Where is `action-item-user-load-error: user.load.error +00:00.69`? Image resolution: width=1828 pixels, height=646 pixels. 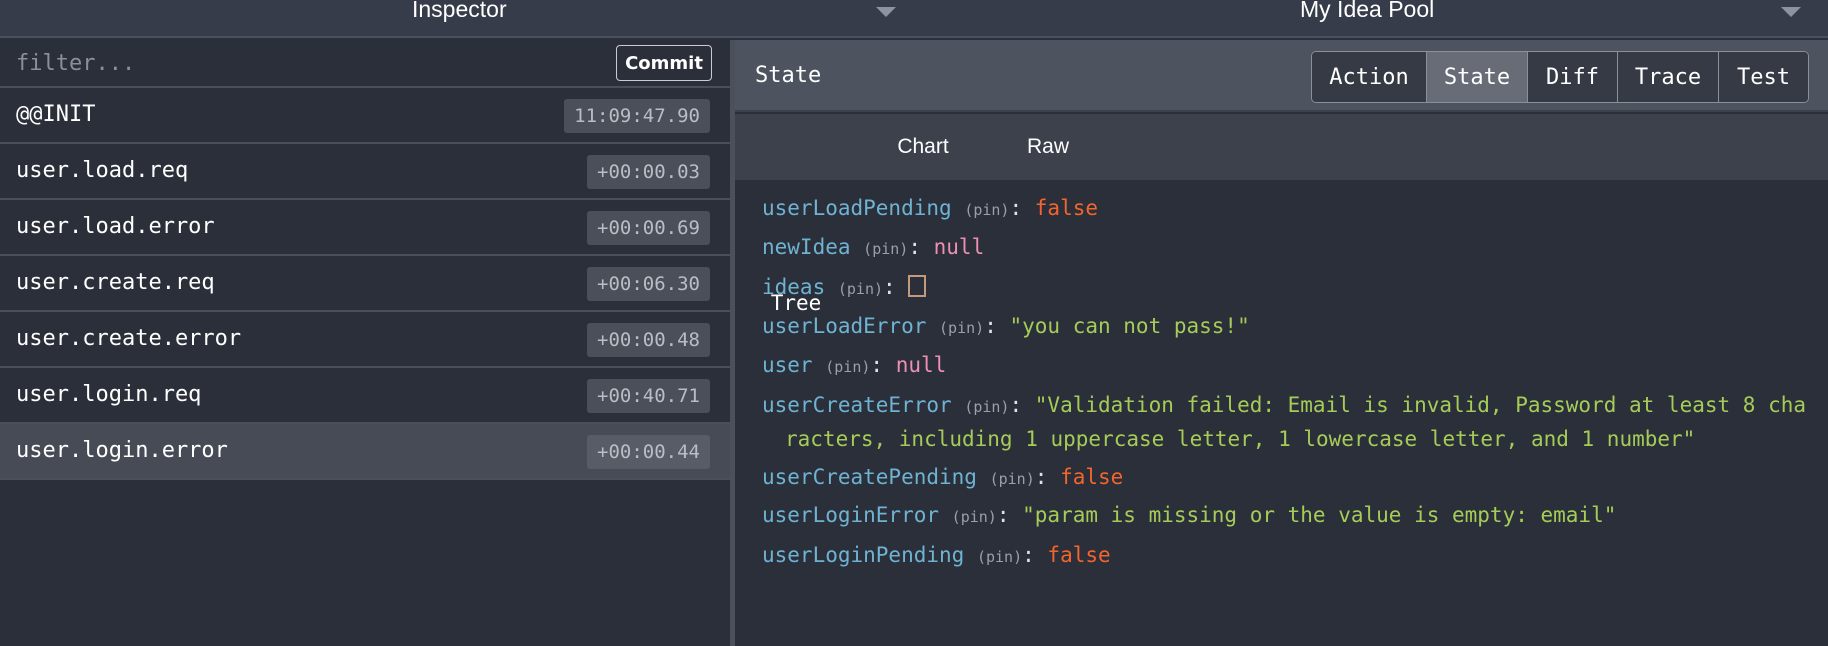
action-item-user-load-error: user.load.error +00:00.69 is located at coordinates (365, 228).